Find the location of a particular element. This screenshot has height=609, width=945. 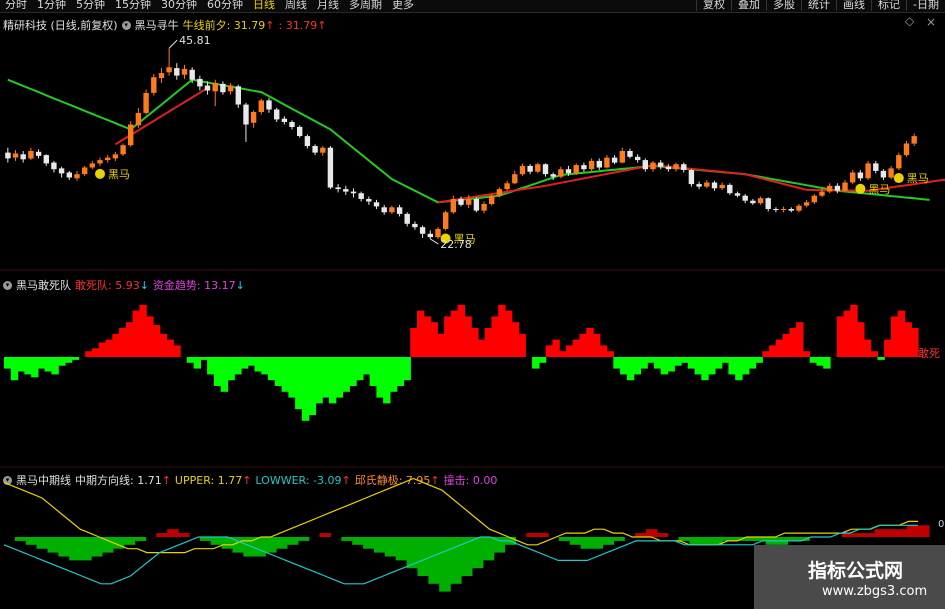

mid-right-label: 敢死 is located at coordinates (929, 353).